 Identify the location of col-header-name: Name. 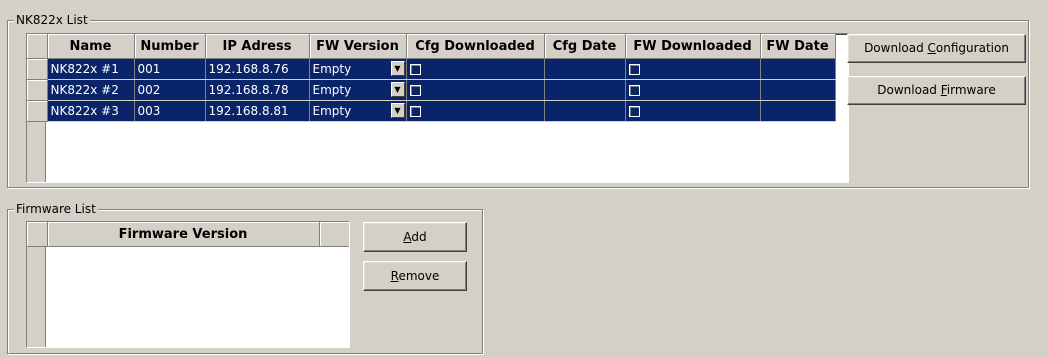
(91, 46).